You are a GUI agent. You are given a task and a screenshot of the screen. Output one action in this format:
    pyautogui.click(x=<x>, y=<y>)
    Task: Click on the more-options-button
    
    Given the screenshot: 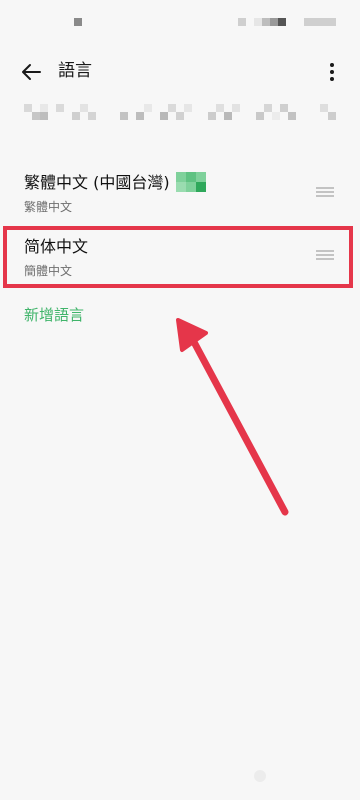 What is the action you would take?
    pyautogui.click(x=332, y=72)
    